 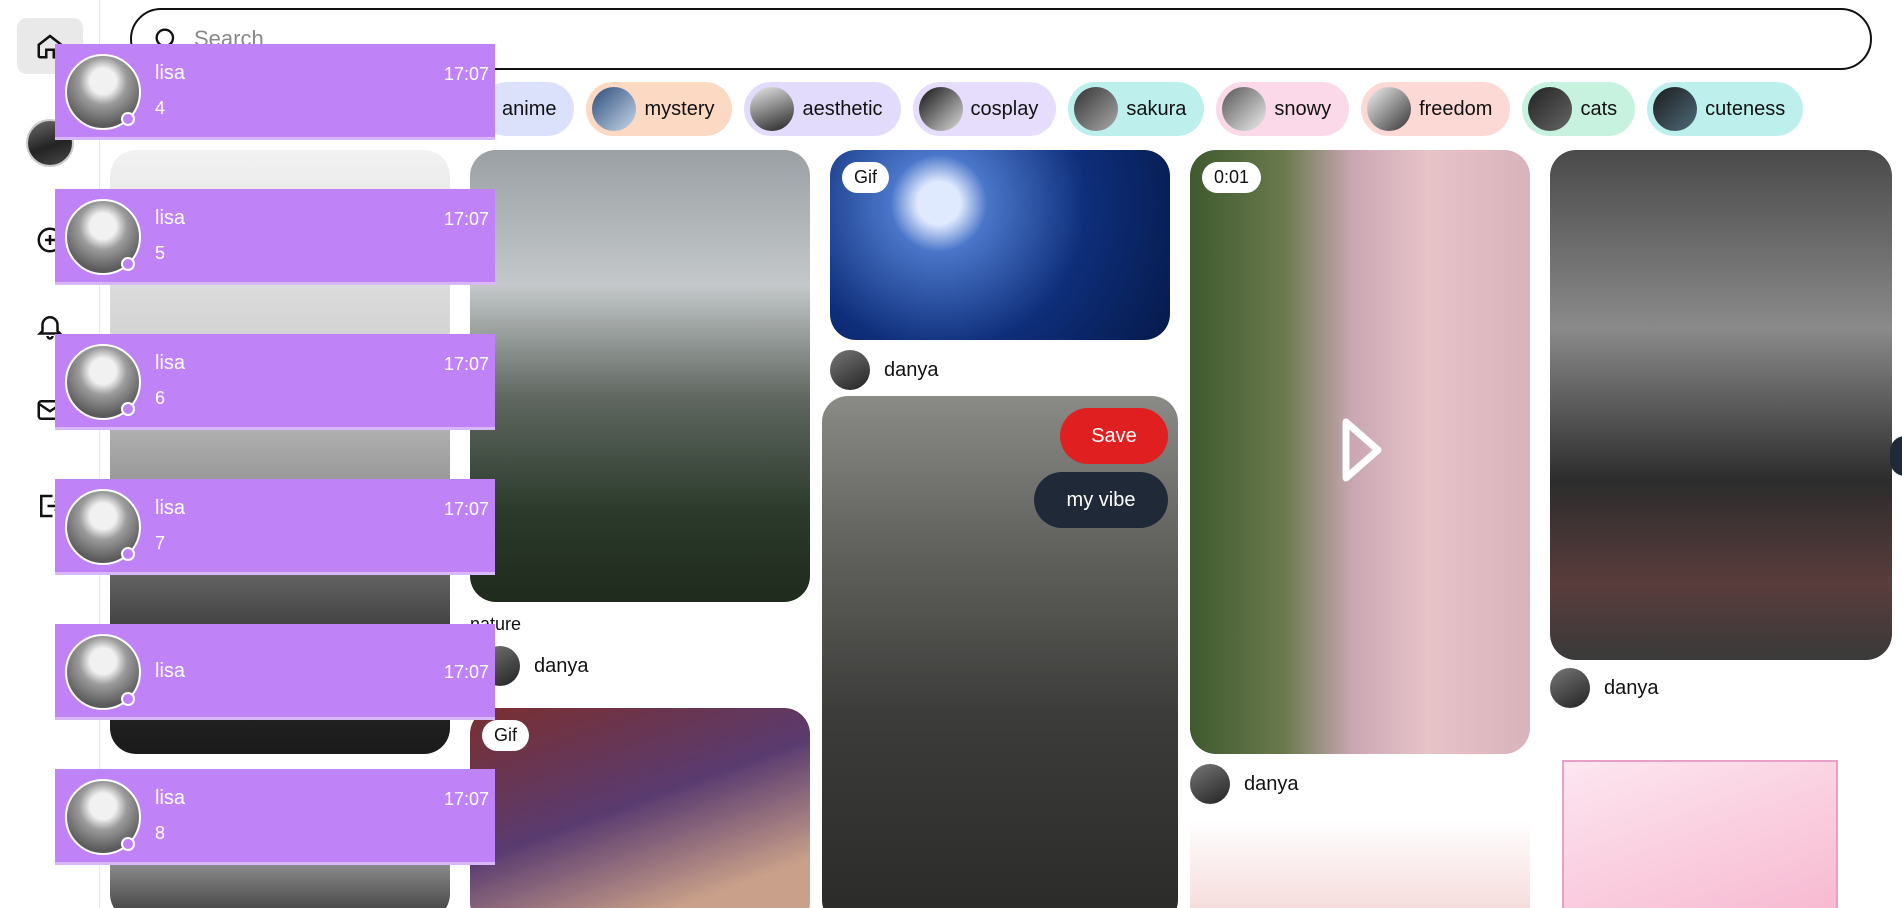 What do you see at coordinates (1283, 109) in the screenshot?
I see `tag-snowy: snowy` at bounding box center [1283, 109].